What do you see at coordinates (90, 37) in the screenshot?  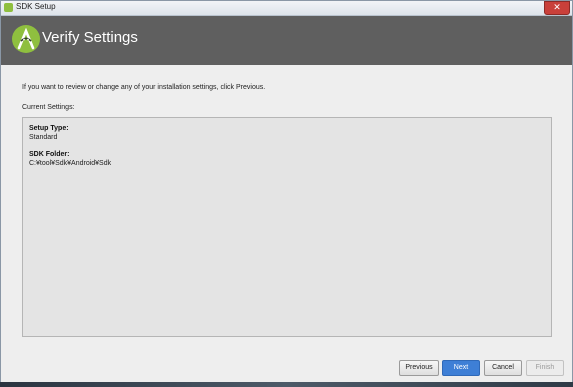 I see `page-title: Verify Settings` at bounding box center [90, 37].